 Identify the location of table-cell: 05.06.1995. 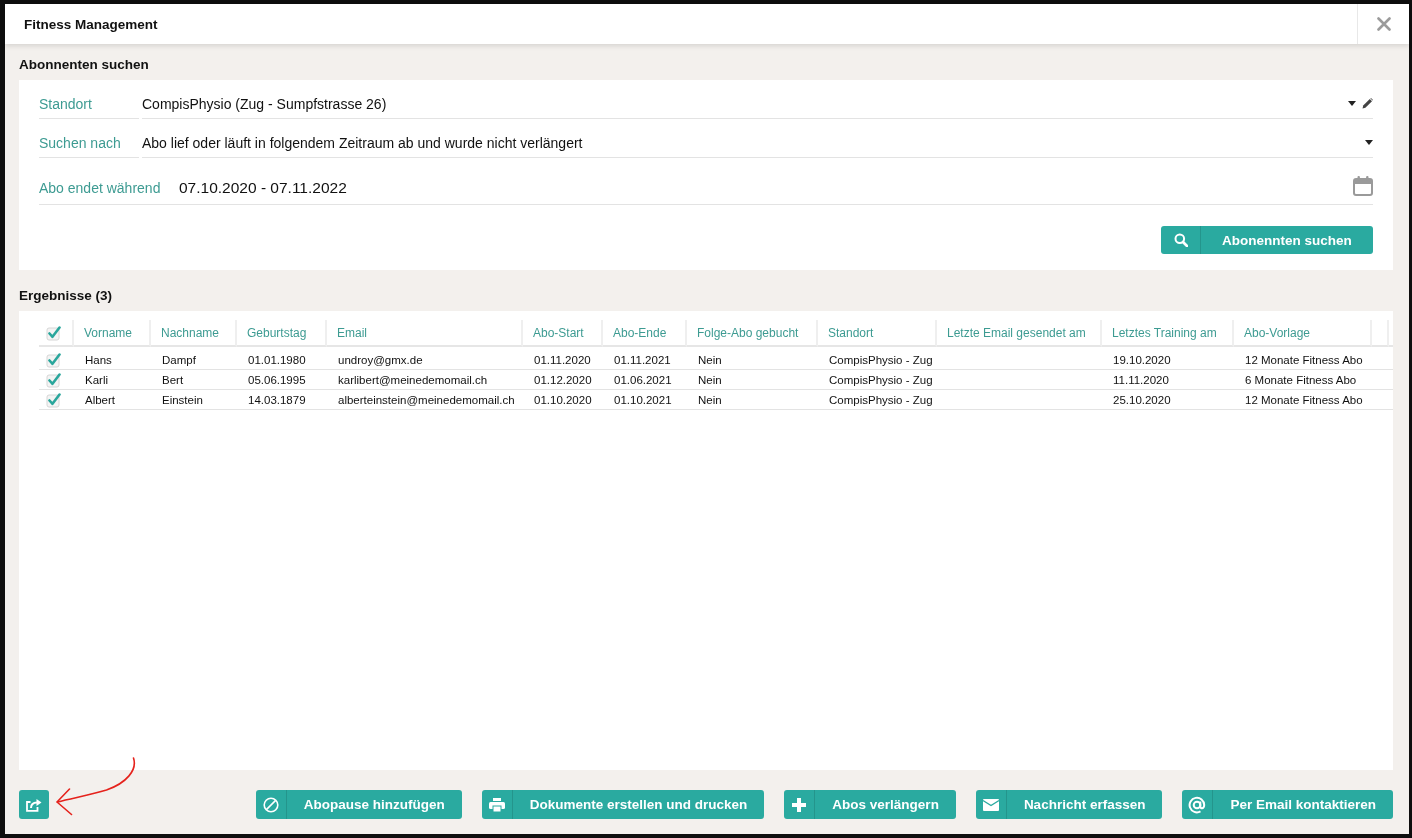
(282, 380).